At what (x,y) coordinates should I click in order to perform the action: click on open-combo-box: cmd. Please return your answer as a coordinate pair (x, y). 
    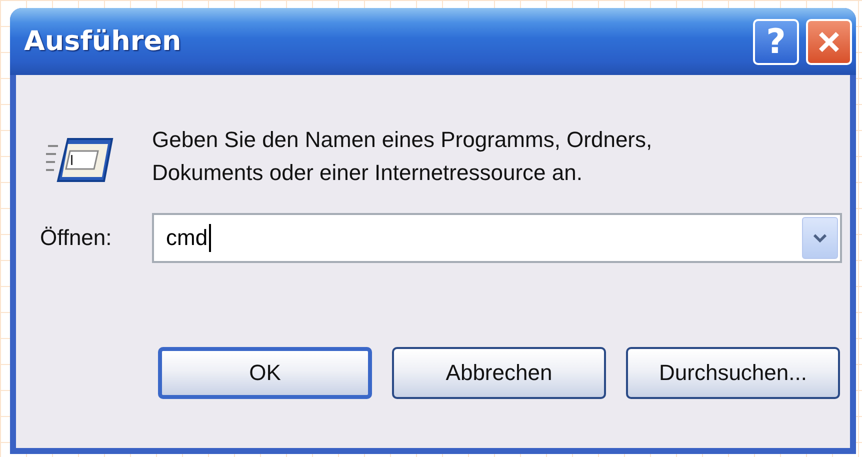
    Looking at the image, I should click on (497, 238).